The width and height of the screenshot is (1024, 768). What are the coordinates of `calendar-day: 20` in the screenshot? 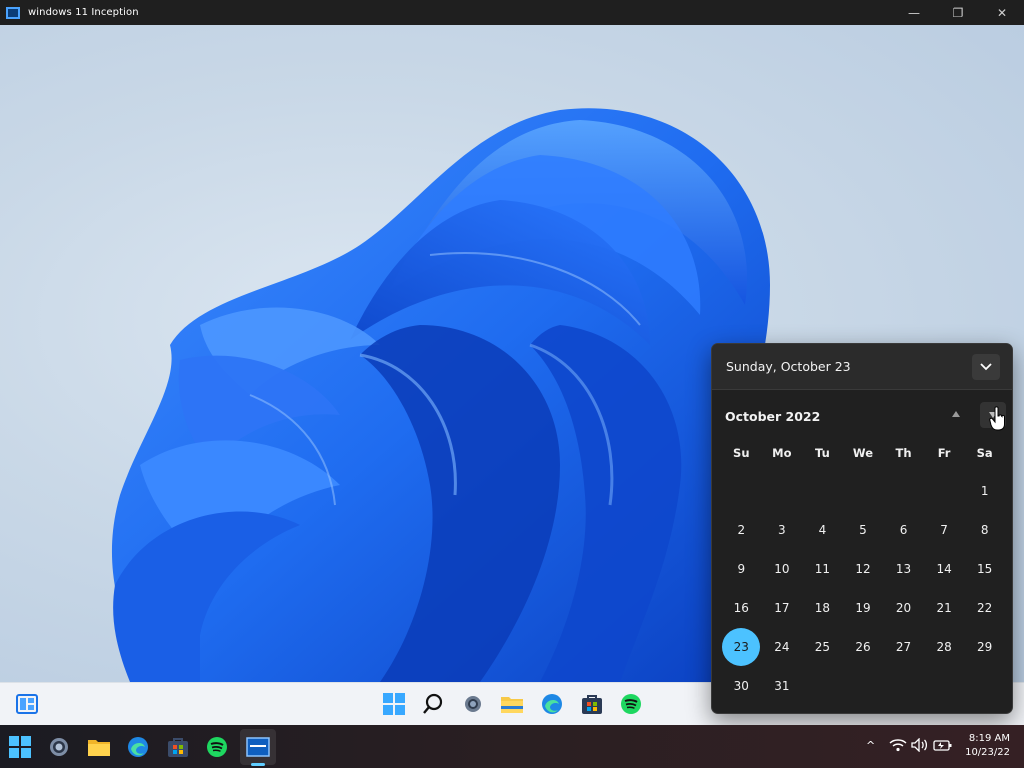 It's located at (903, 607).